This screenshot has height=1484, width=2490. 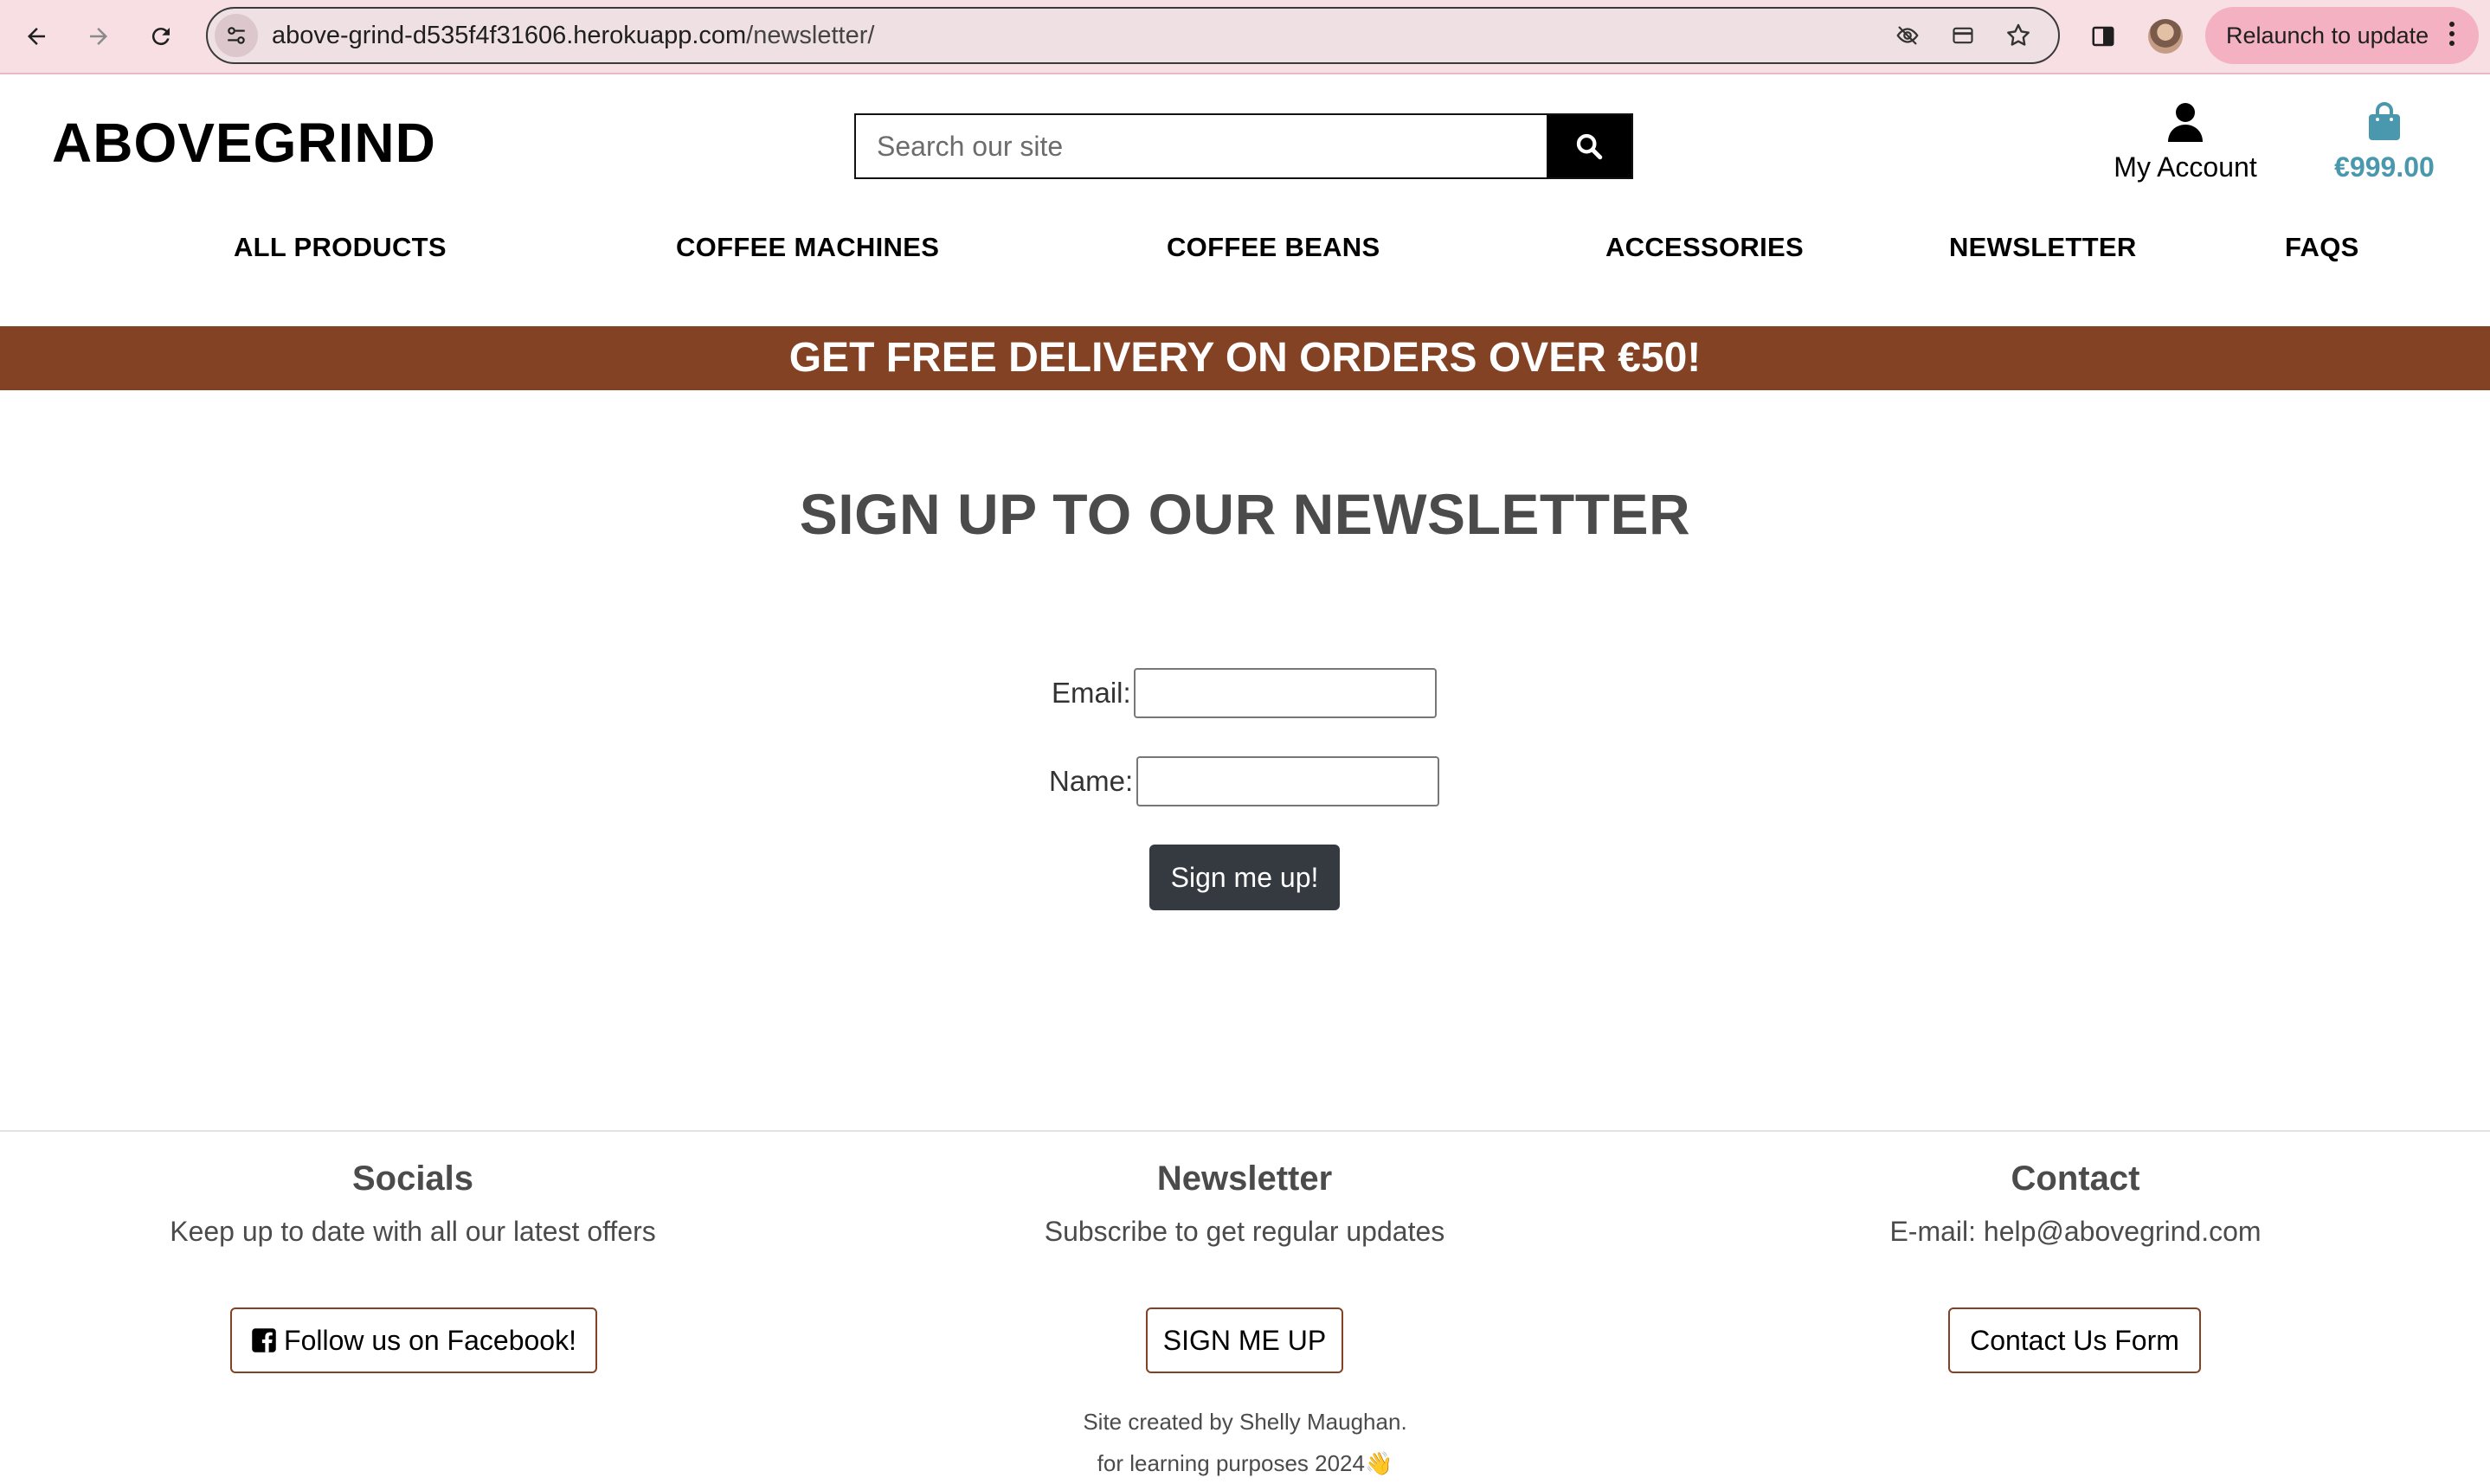 What do you see at coordinates (510, 36) in the screenshot?
I see `url-host: above-grind-d535f4f31606.herokuapp.com` at bounding box center [510, 36].